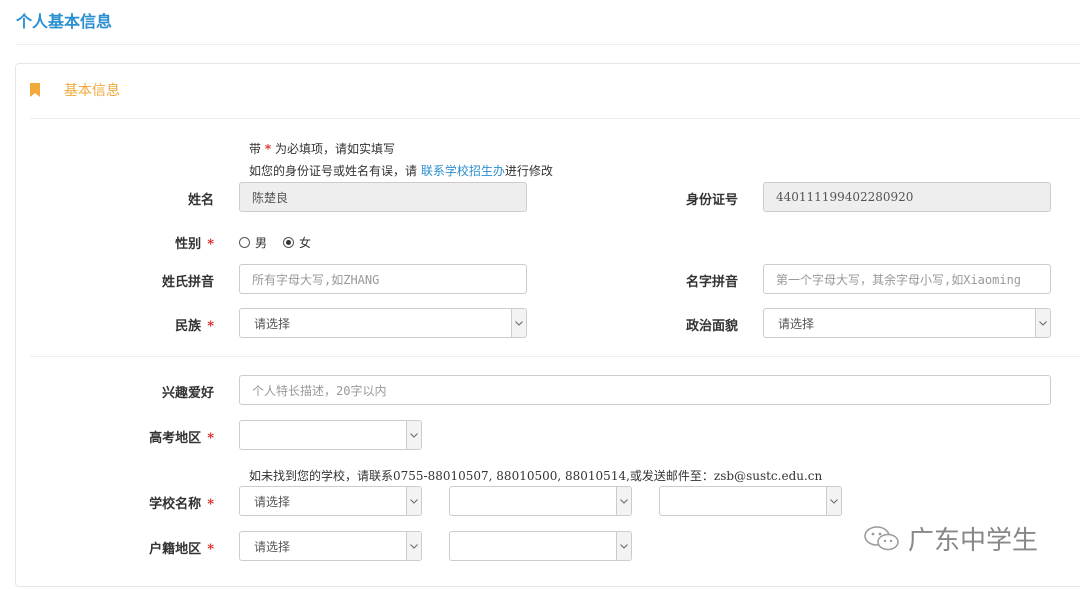 The height and width of the screenshot is (589, 1080). I want to click on radio-selected-icon, so click(289, 242).